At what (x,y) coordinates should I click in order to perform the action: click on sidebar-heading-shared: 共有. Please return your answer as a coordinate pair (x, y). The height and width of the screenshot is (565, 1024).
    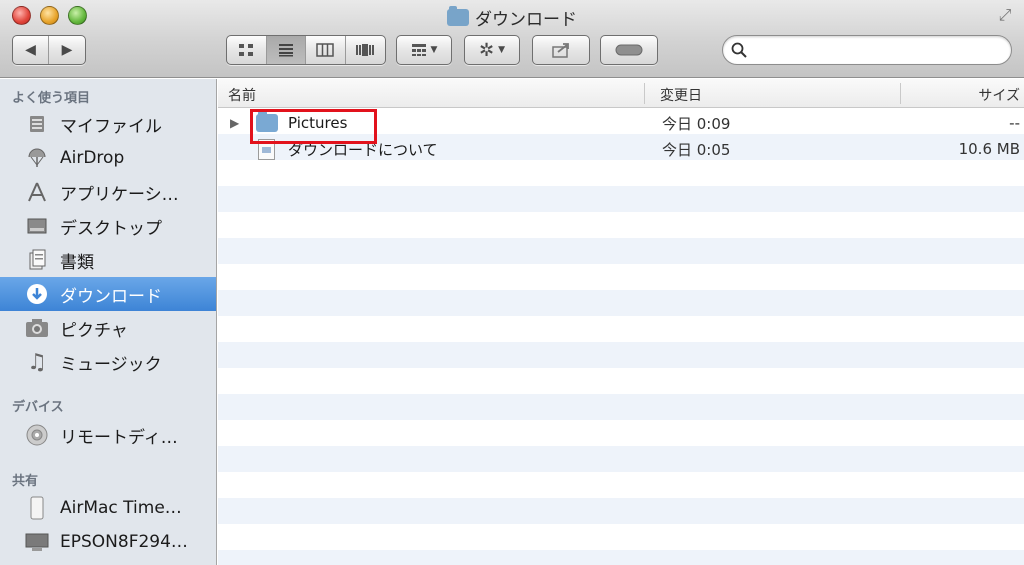
    Looking at the image, I should click on (25, 481).